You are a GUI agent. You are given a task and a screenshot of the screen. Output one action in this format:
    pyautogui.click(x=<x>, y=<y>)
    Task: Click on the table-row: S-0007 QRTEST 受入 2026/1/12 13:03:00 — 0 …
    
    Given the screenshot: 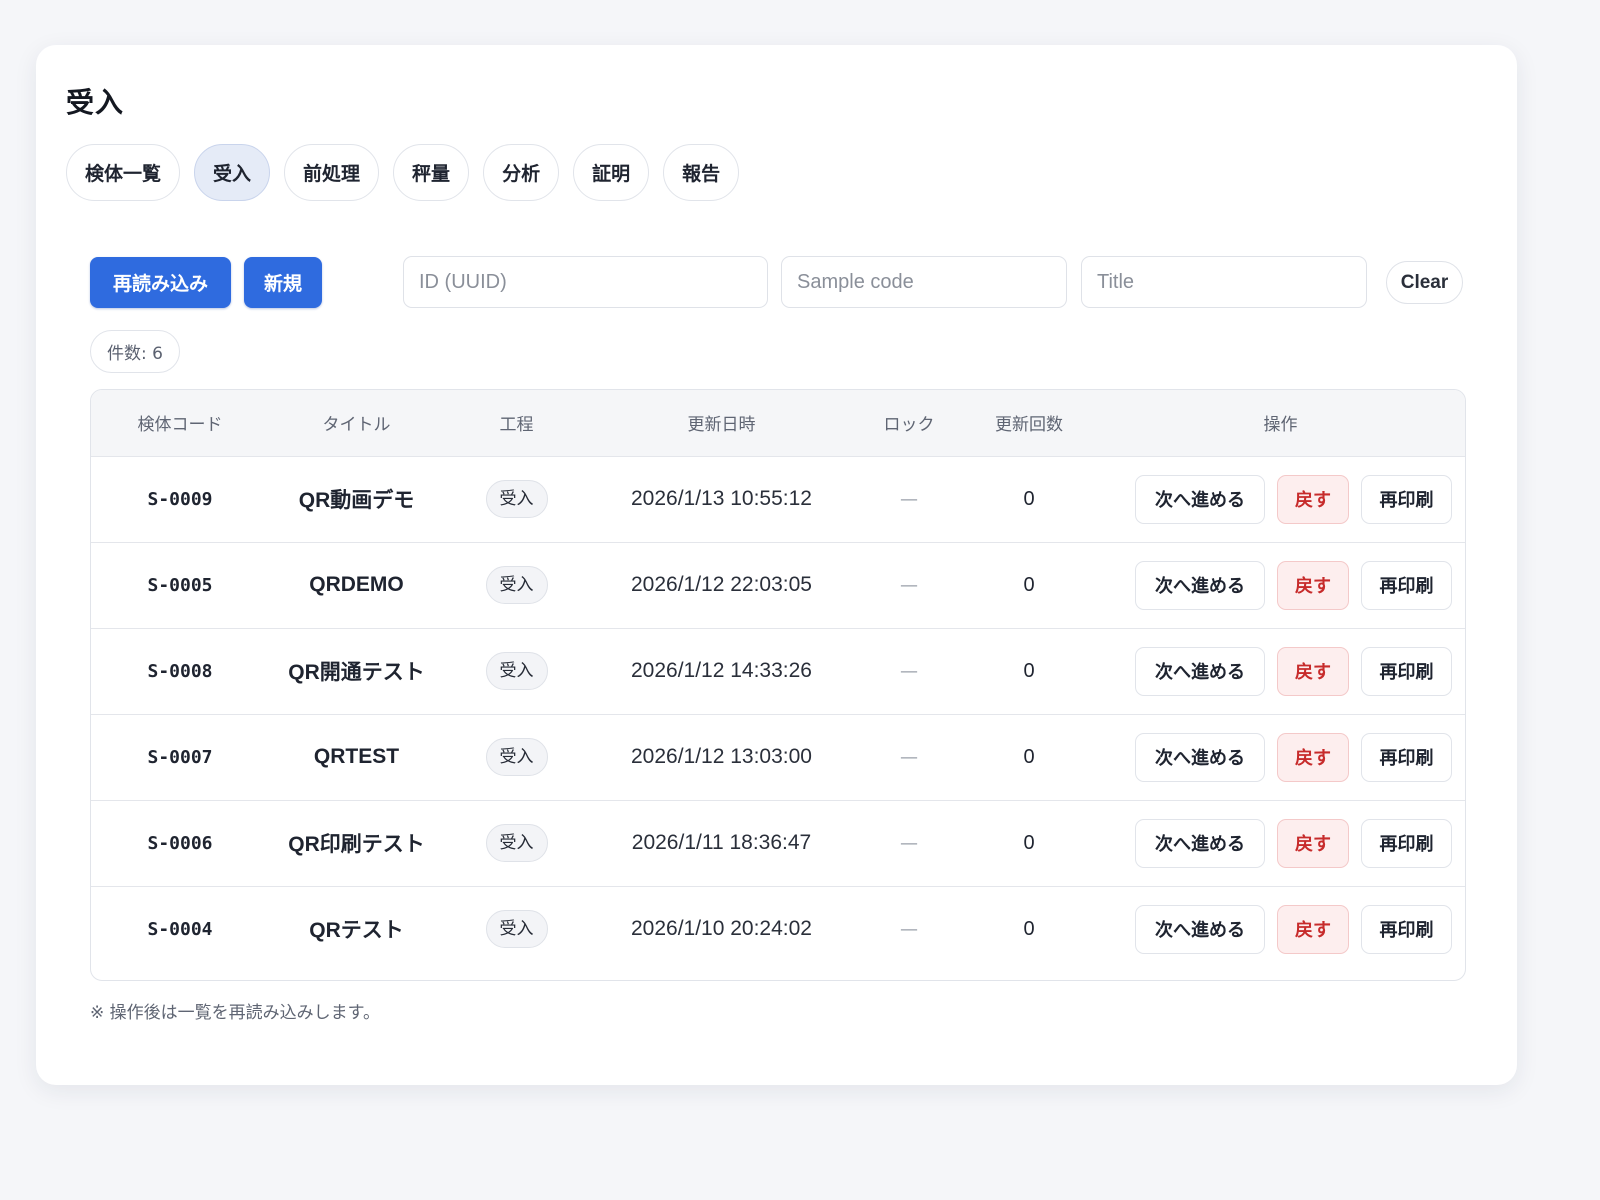 What is the action you would take?
    pyautogui.click(x=778, y=757)
    